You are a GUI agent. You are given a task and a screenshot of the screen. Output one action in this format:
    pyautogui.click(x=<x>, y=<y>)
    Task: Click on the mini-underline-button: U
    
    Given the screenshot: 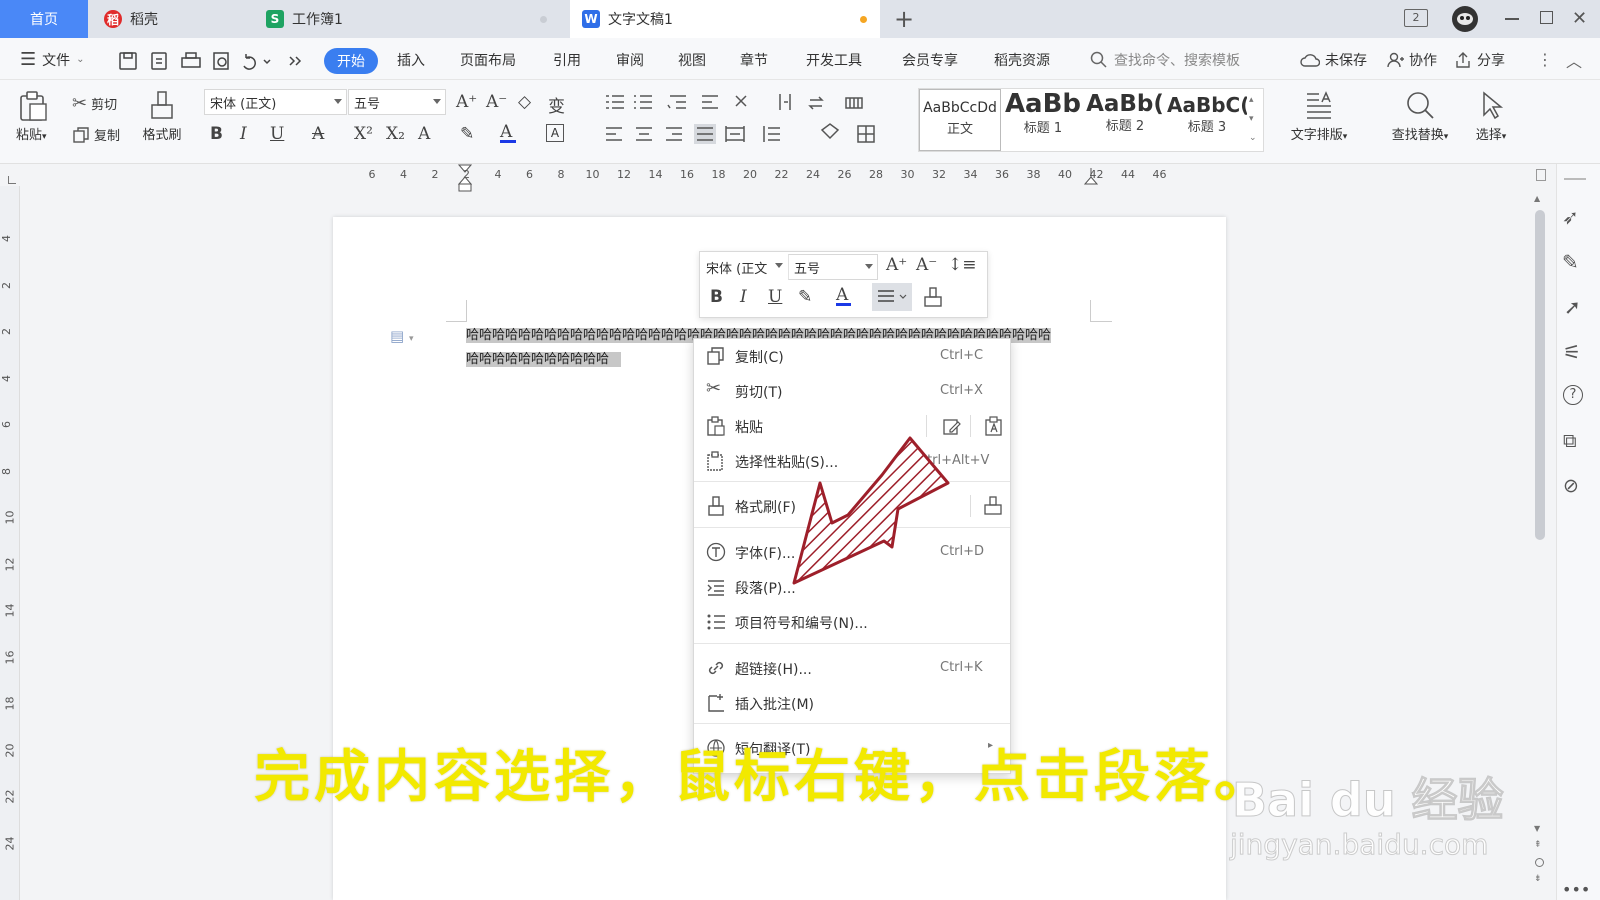 What is the action you would take?
    pyautogui.click(x=775, y=297)
    